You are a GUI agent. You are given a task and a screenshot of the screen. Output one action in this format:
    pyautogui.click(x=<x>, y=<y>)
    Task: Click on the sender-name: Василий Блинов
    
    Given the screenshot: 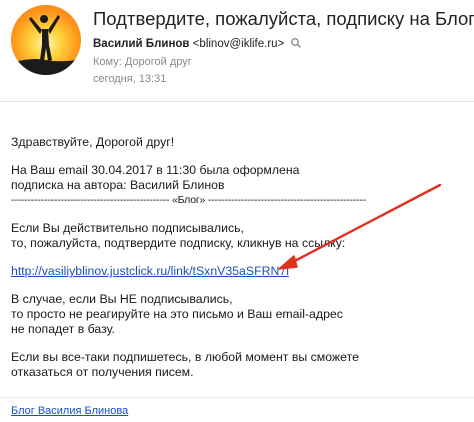 What is the action you would take?
    pyautogui.click(x=141, y=44)
    